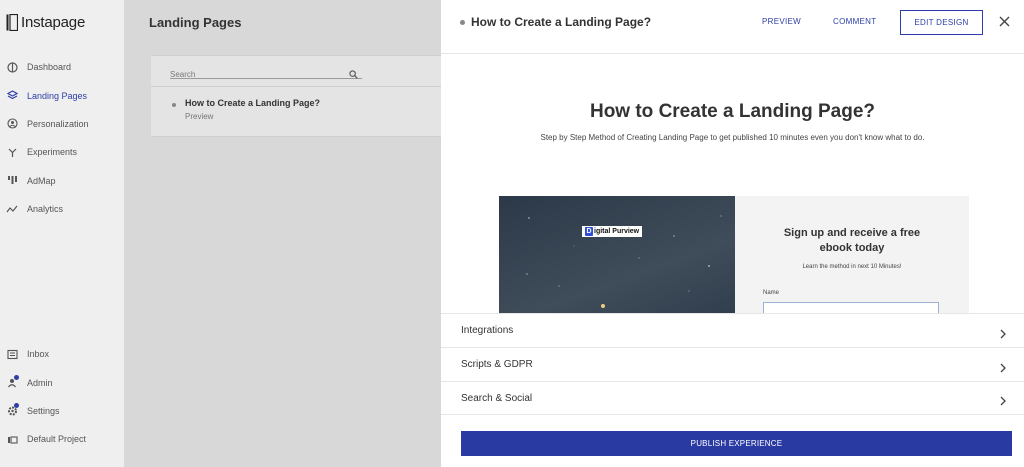  I want to click on brand-text: igital Purview, so click(617, 231).